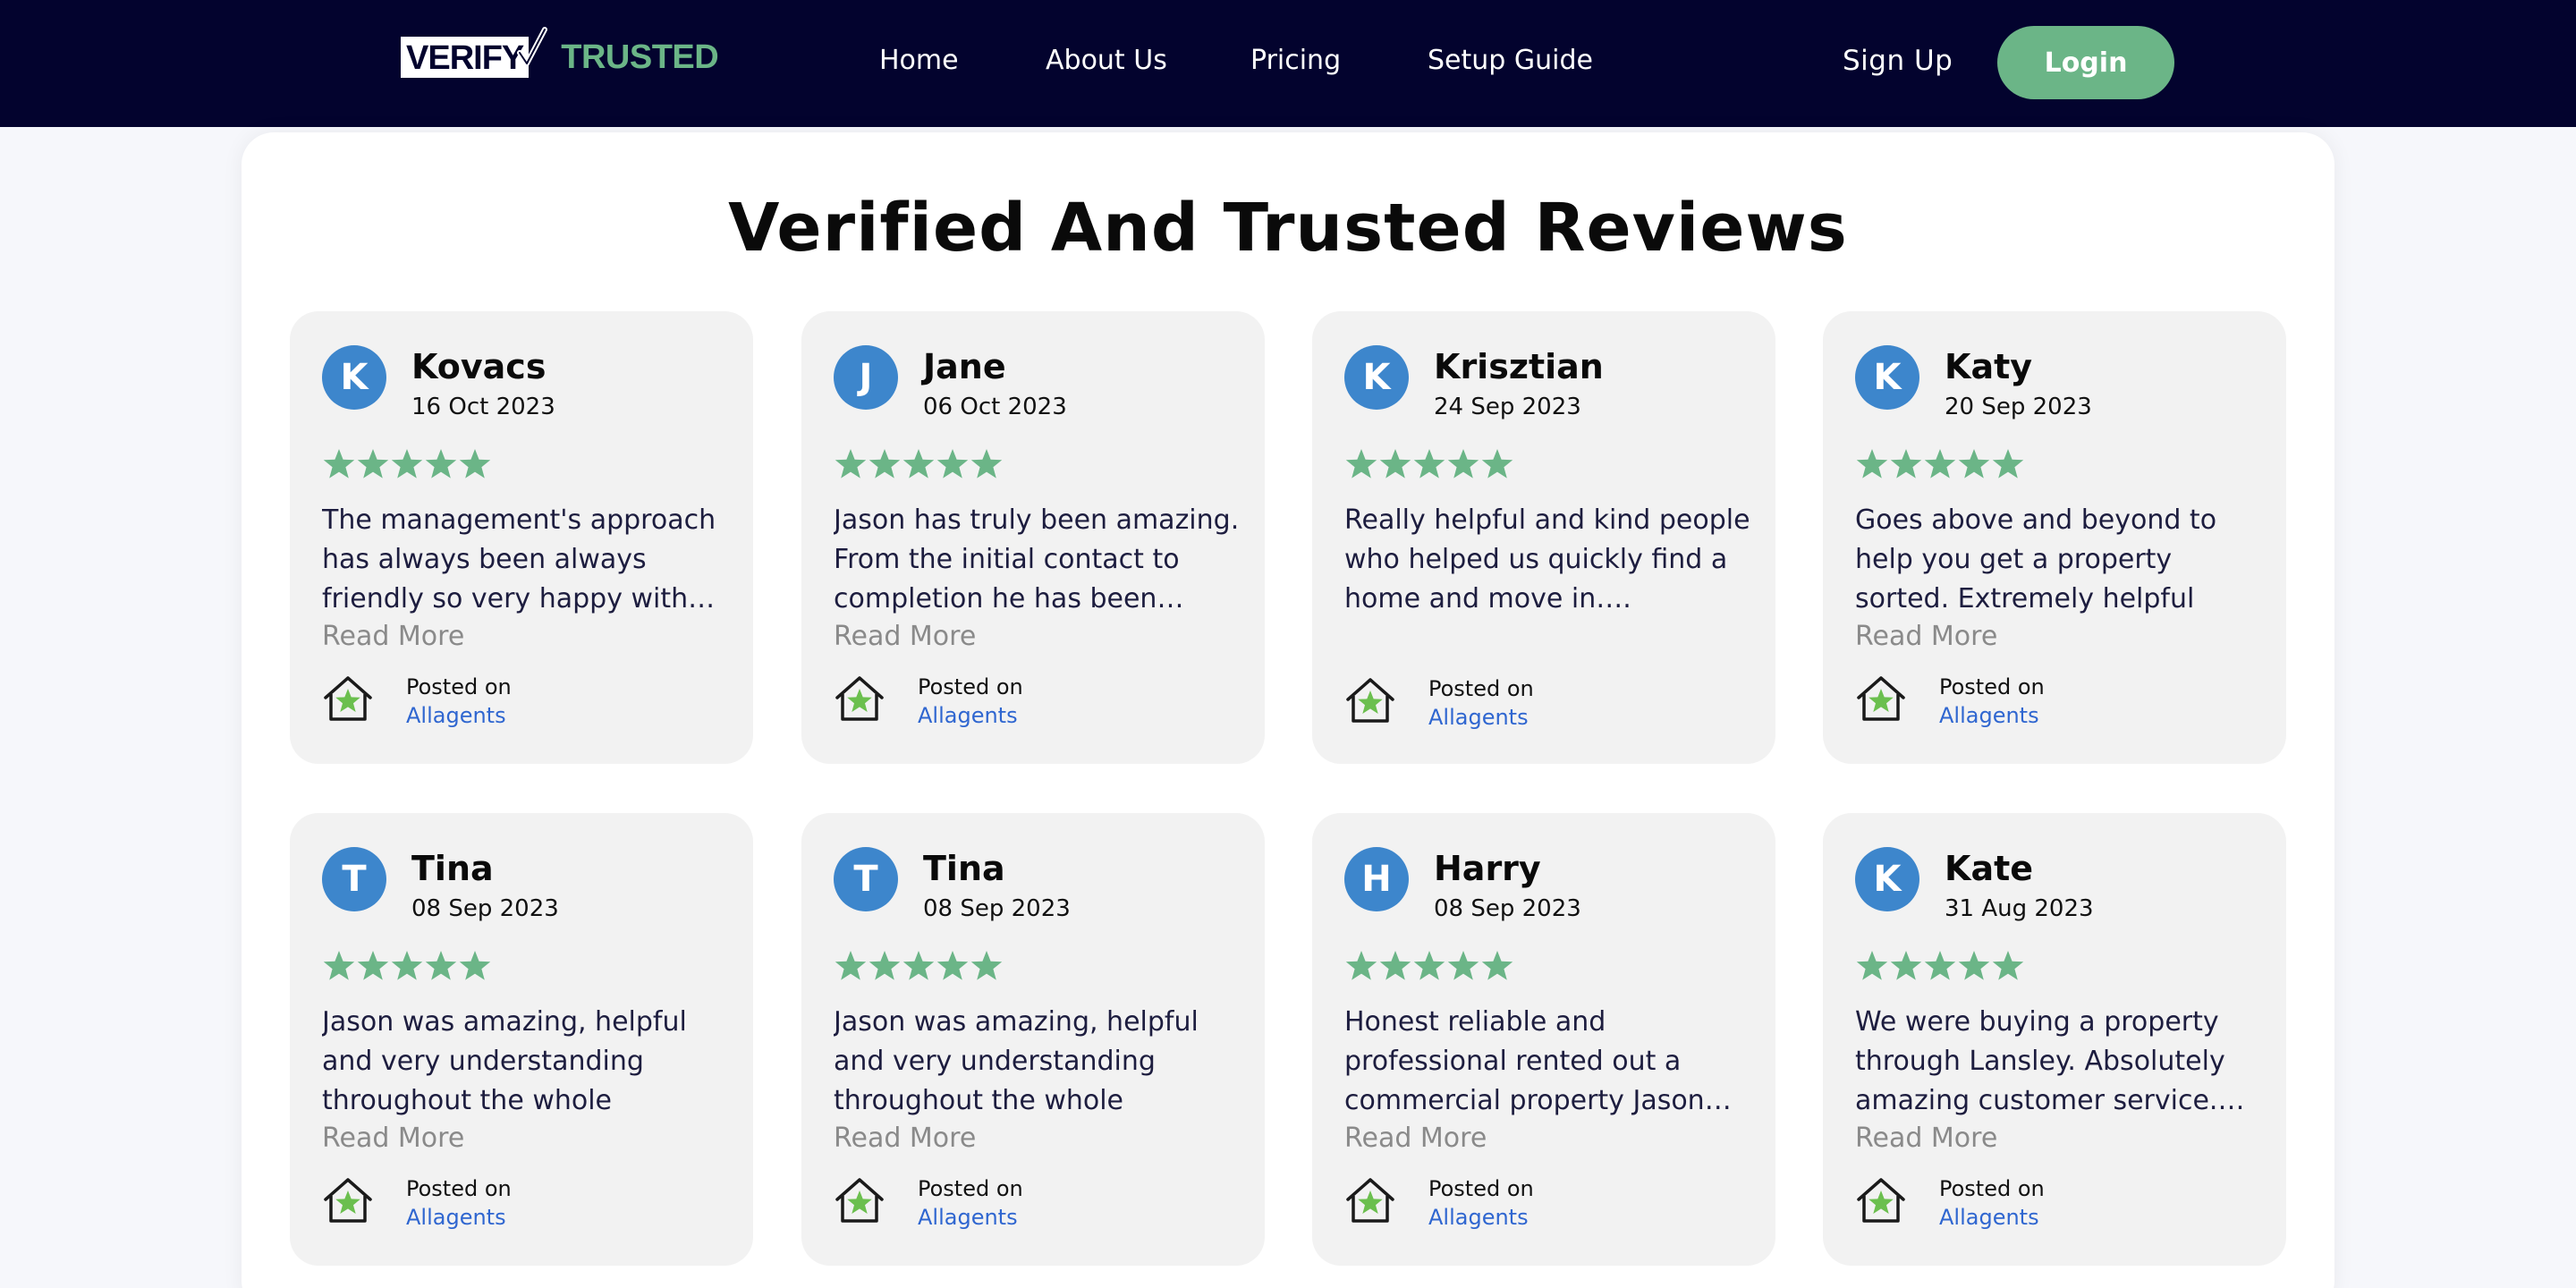 Image resolution: width=2576 pixels, height=1288 pixels. What do you see at coordinates (1989, 366) in the screenshot?
I see `reviewer-name: Katy` at bounding box center [1989, 366].